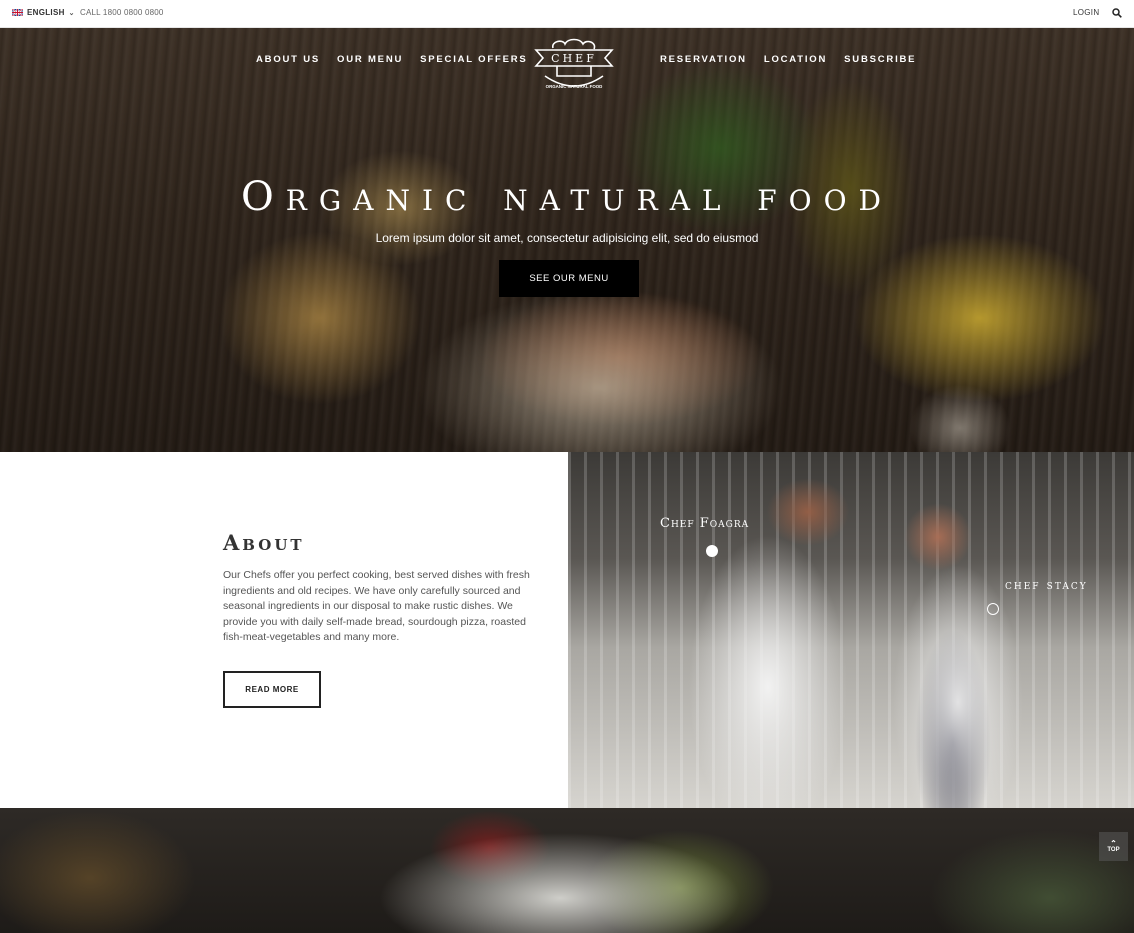 Image resolution: width=1134 pixels, height=933 pixels. I want to click on food-gallery-strip, so click(567, 870).